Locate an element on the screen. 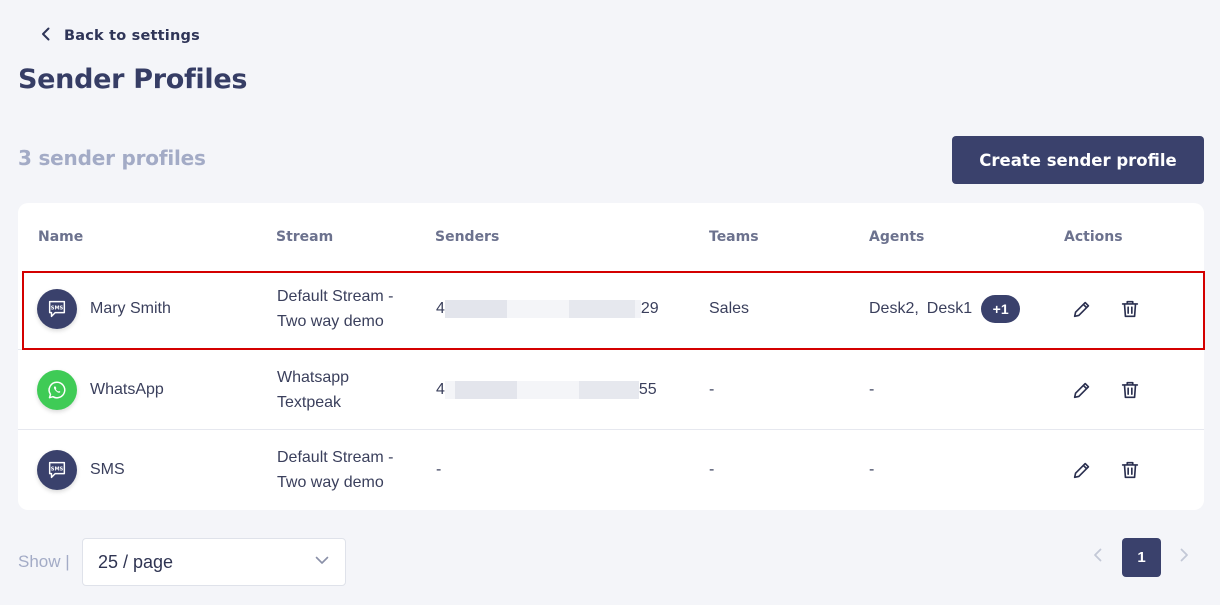 This screenshot has height=605, width=1220. chevron-right-icon is located at coordinates (1184, 557).